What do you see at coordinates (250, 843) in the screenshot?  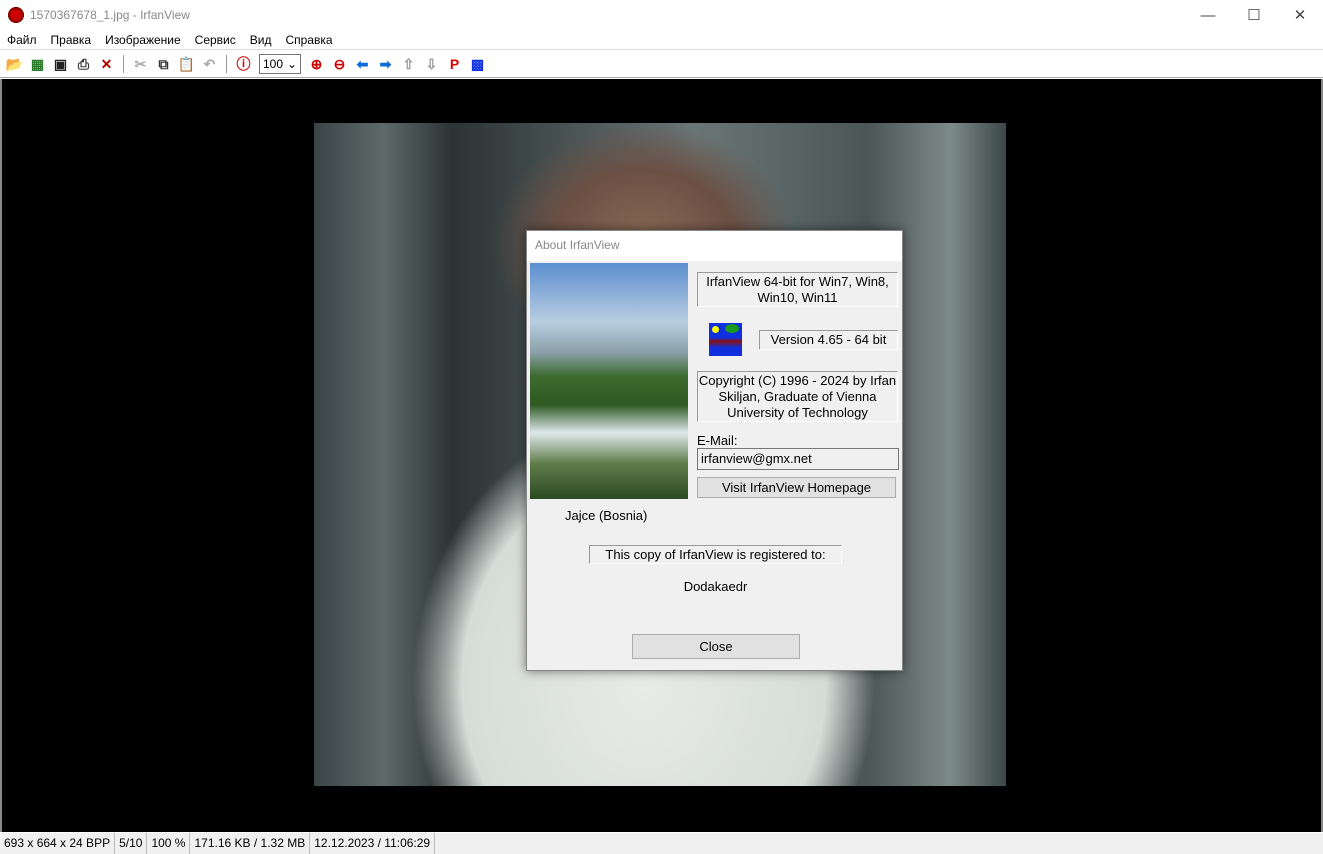 I see `status-file-size: 171.16 KB / 1.32 MB` at bounding box center [250, 843].